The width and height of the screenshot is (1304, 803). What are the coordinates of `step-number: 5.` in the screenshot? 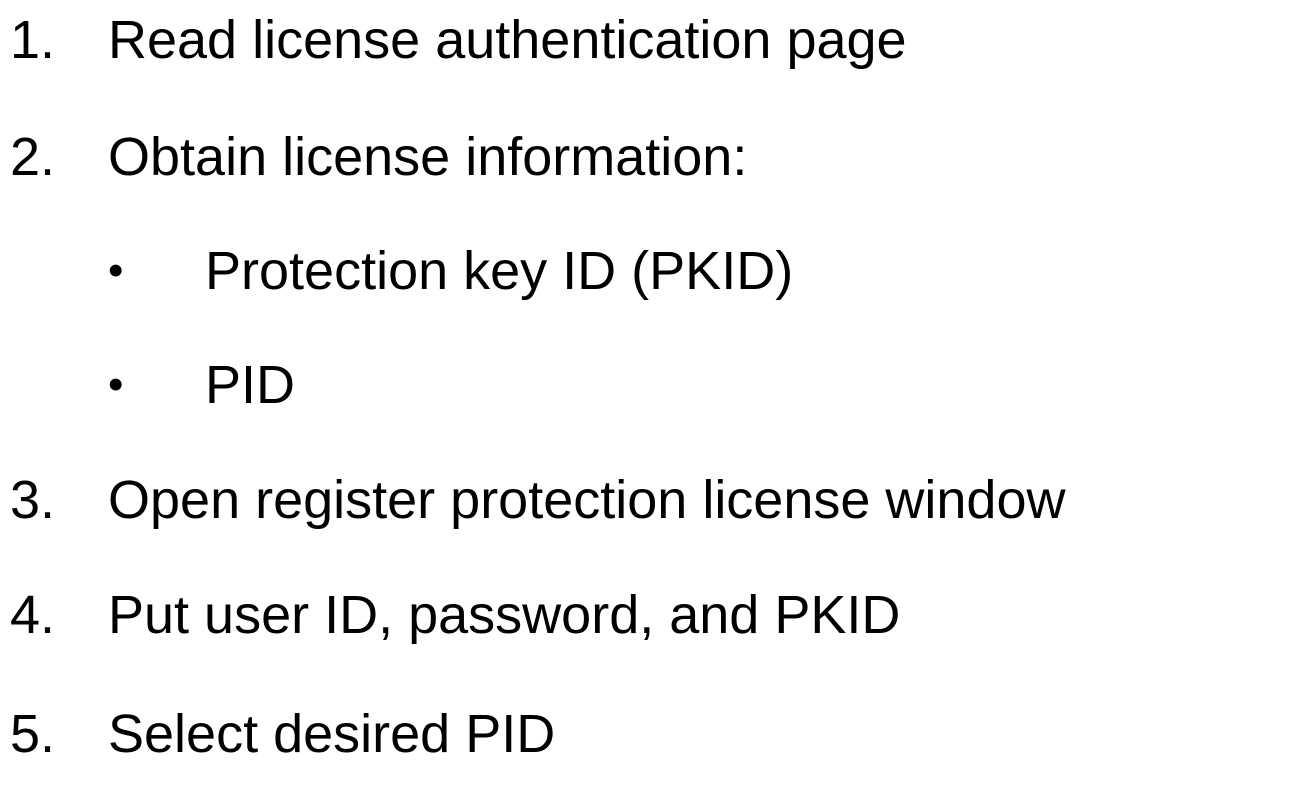 It's located at (33, 734).